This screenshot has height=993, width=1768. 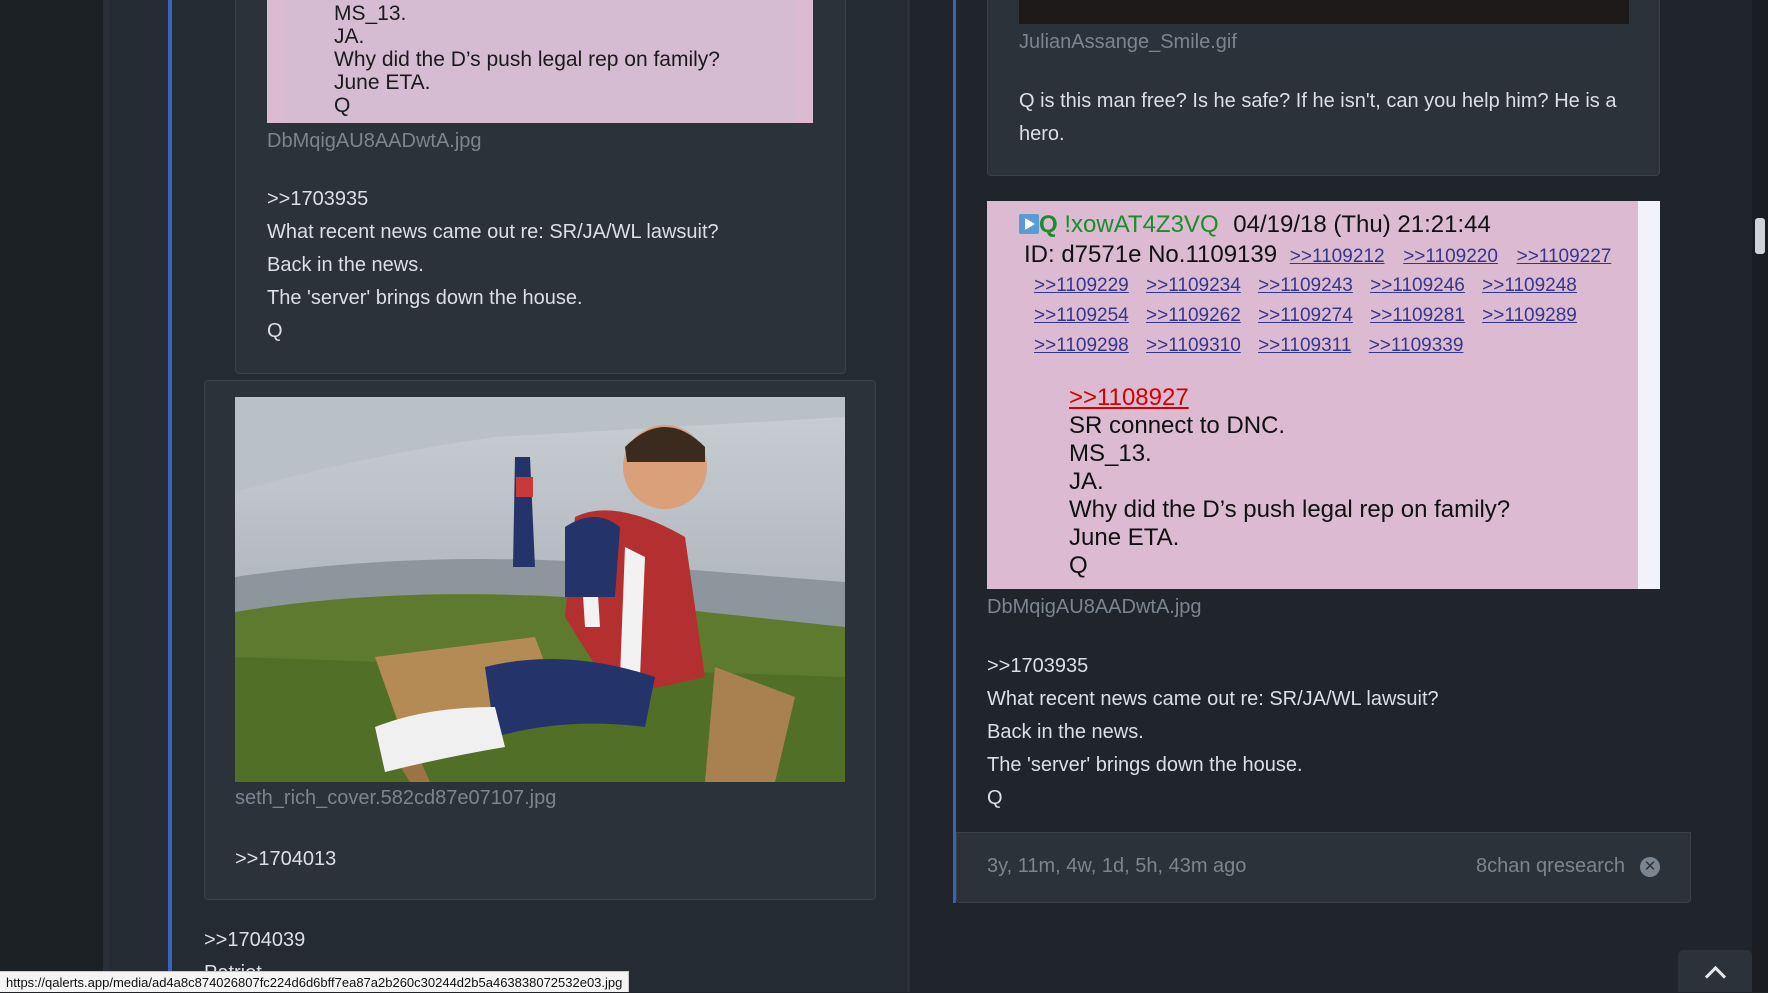 I want to click on reply-link: >>1109227, so click(x=1564, y=256).